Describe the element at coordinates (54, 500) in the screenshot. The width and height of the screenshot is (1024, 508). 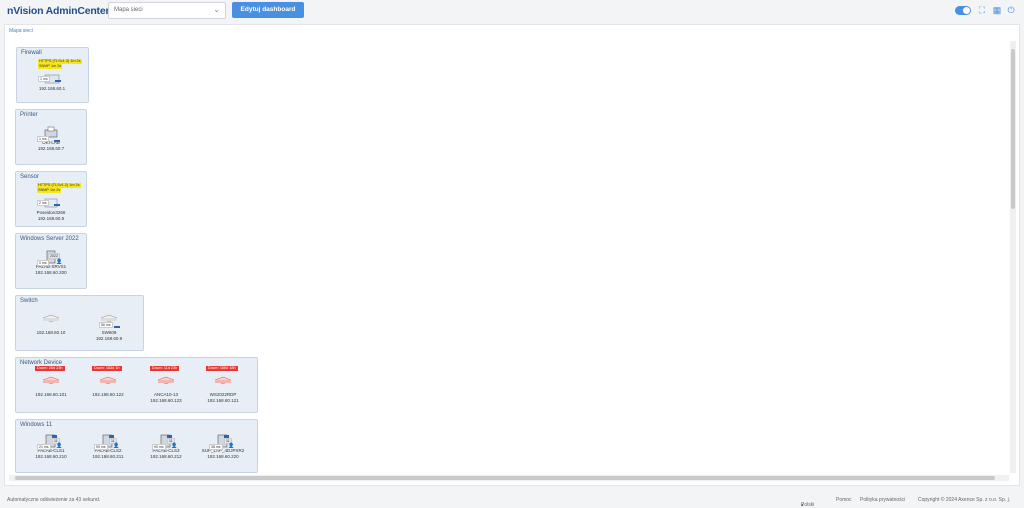
I see `refresh-status: Automatyczne odświeżenie za 43 sekund.` at that location.